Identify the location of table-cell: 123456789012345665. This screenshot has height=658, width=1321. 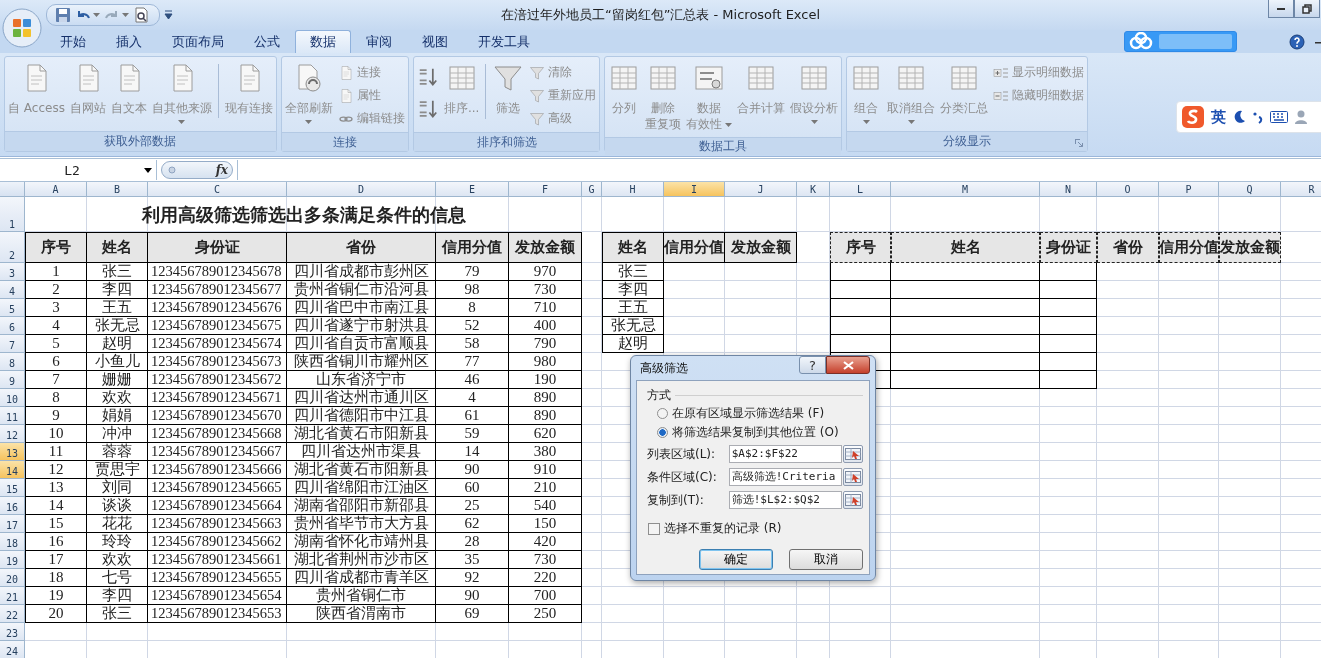
(217, 488).